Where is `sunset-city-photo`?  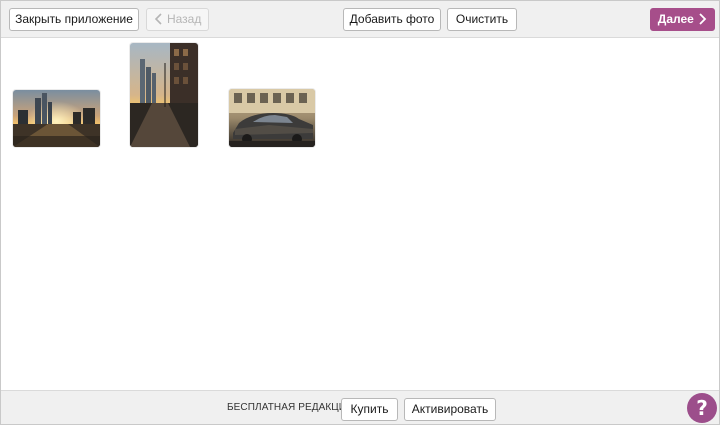
sunset-city-photo is located at coordinates (56, 118).